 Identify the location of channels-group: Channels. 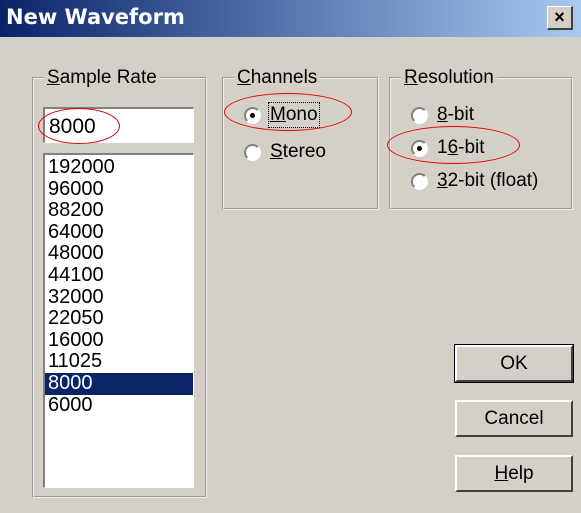
(300, 138).